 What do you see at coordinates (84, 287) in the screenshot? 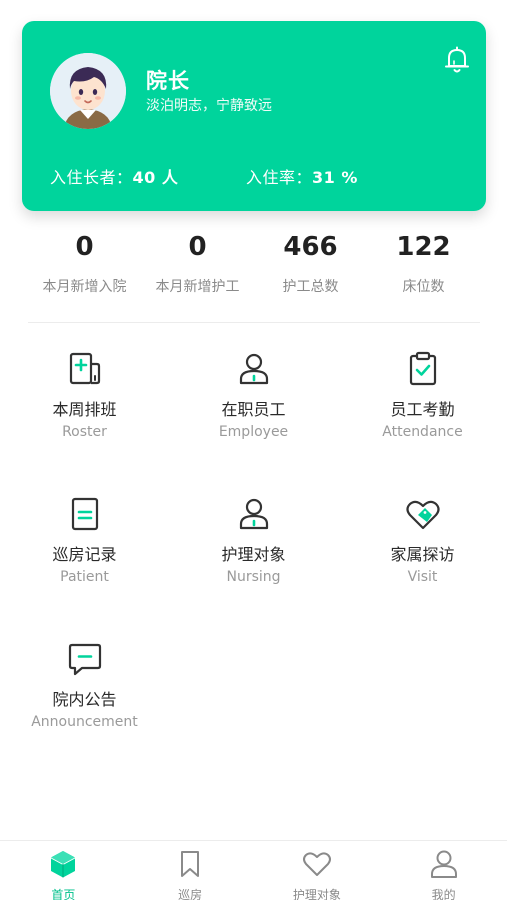
I see `stat-label: 本月新增入院` at bounding box center [84, 287].